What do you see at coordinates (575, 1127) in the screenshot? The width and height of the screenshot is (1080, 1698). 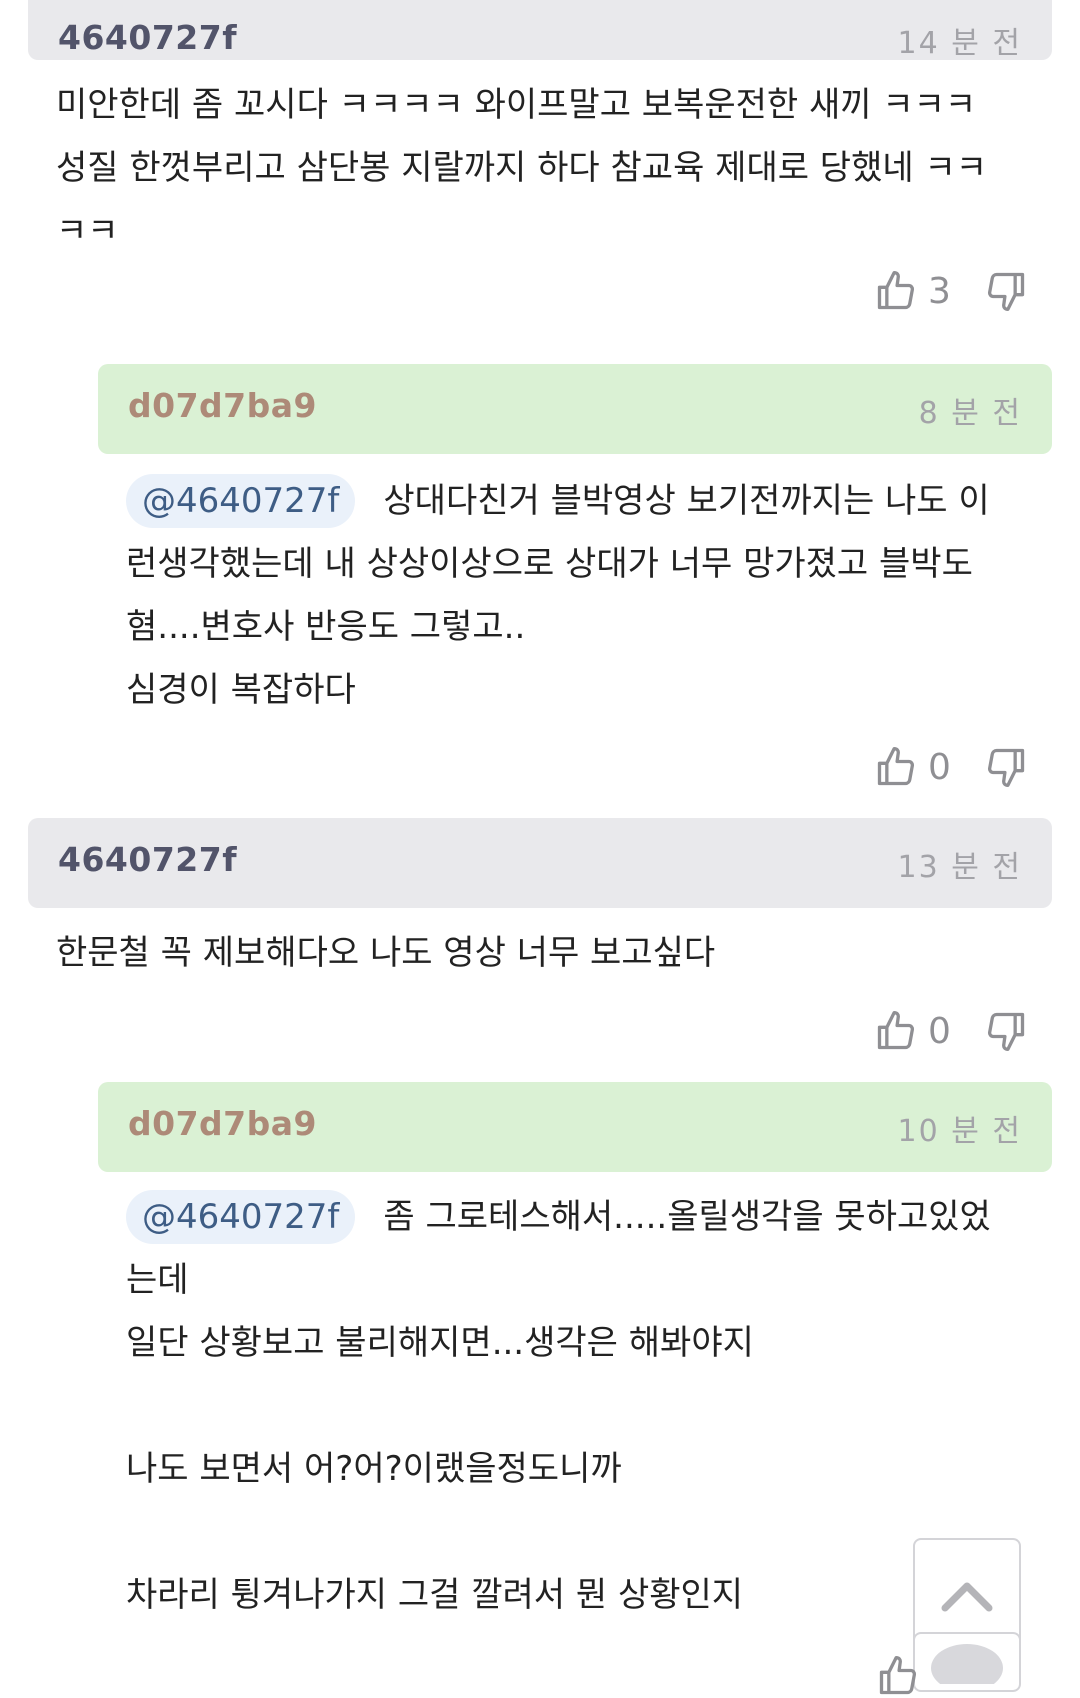 I see `comment-header: d07d7ba9 10 분 전` at bounding box center [575, 1127].